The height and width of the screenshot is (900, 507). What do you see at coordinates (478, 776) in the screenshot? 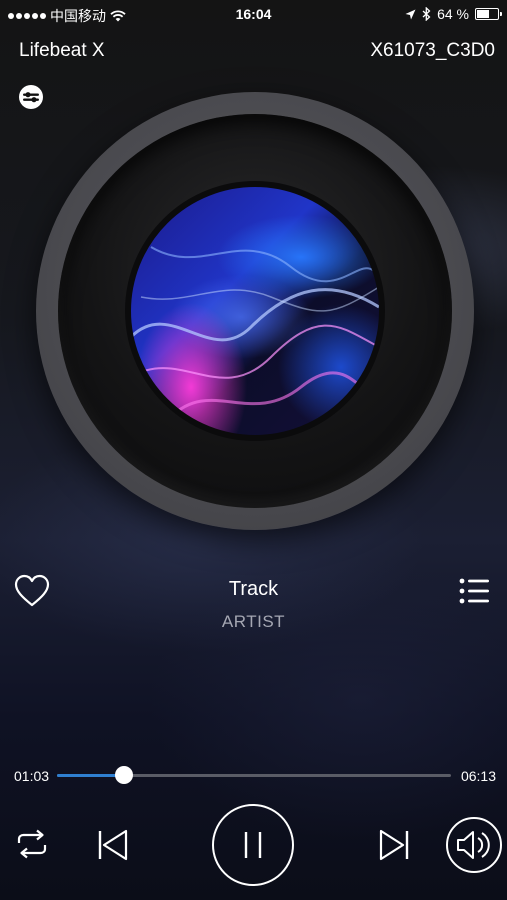
I see `total-time: 06:13` at bounding box center [478, 776].